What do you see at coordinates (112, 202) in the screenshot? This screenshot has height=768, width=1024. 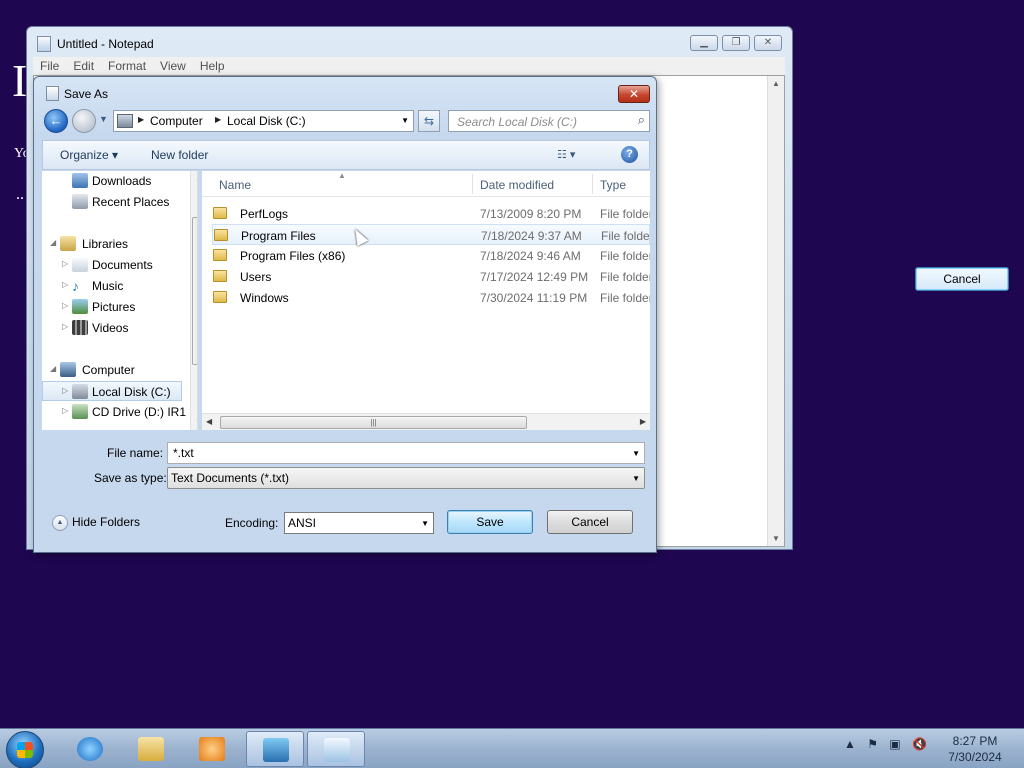 I see `nav-item-recent-places: Recent Places` at bounding box center [112, 202].